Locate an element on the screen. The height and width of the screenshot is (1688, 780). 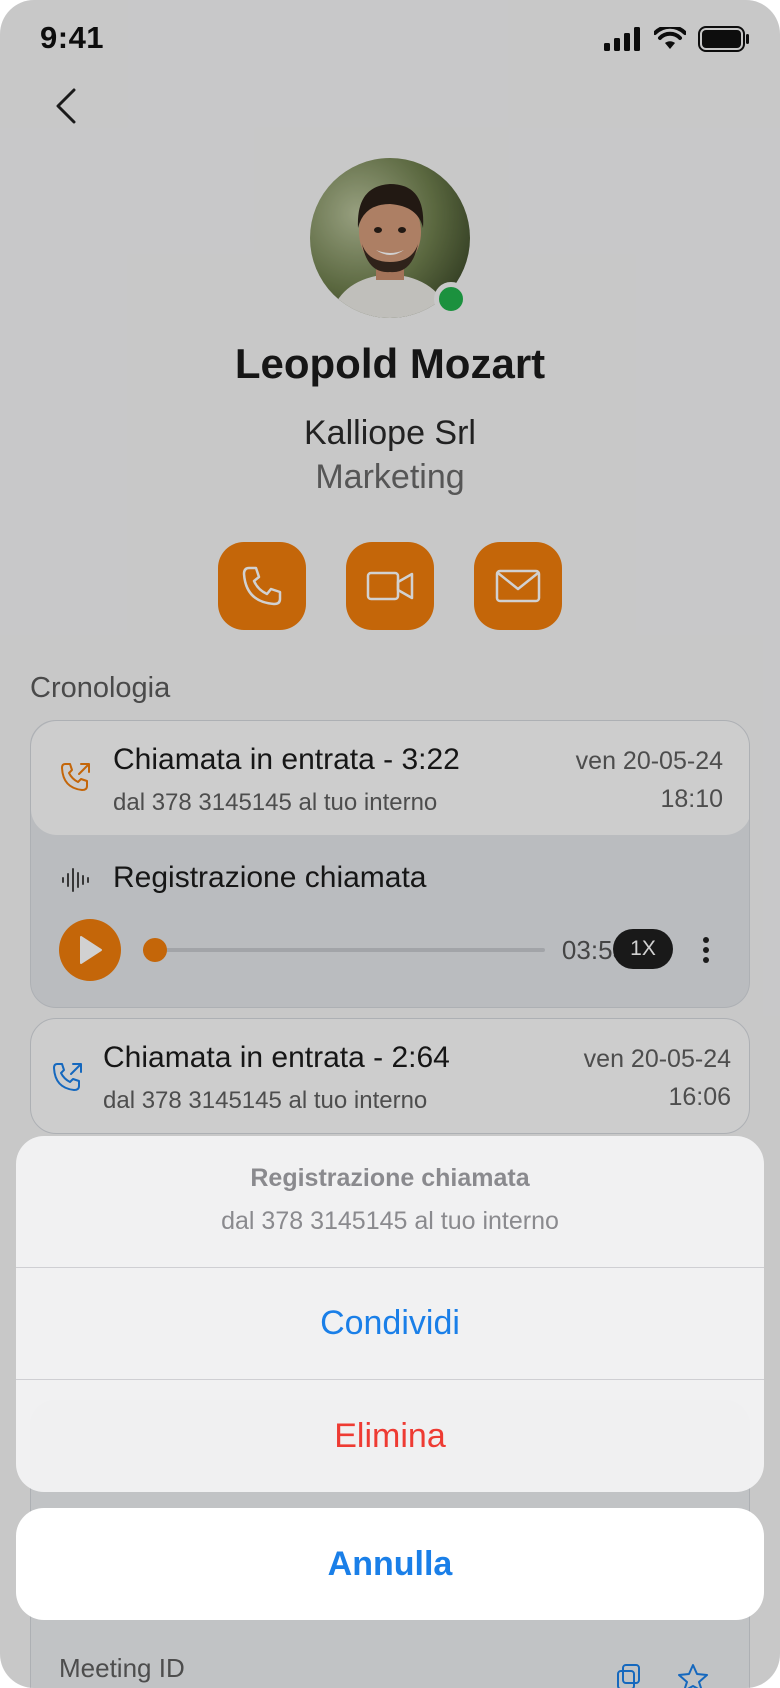
delete-button: Elimina is located at coordinates (390, 1436).